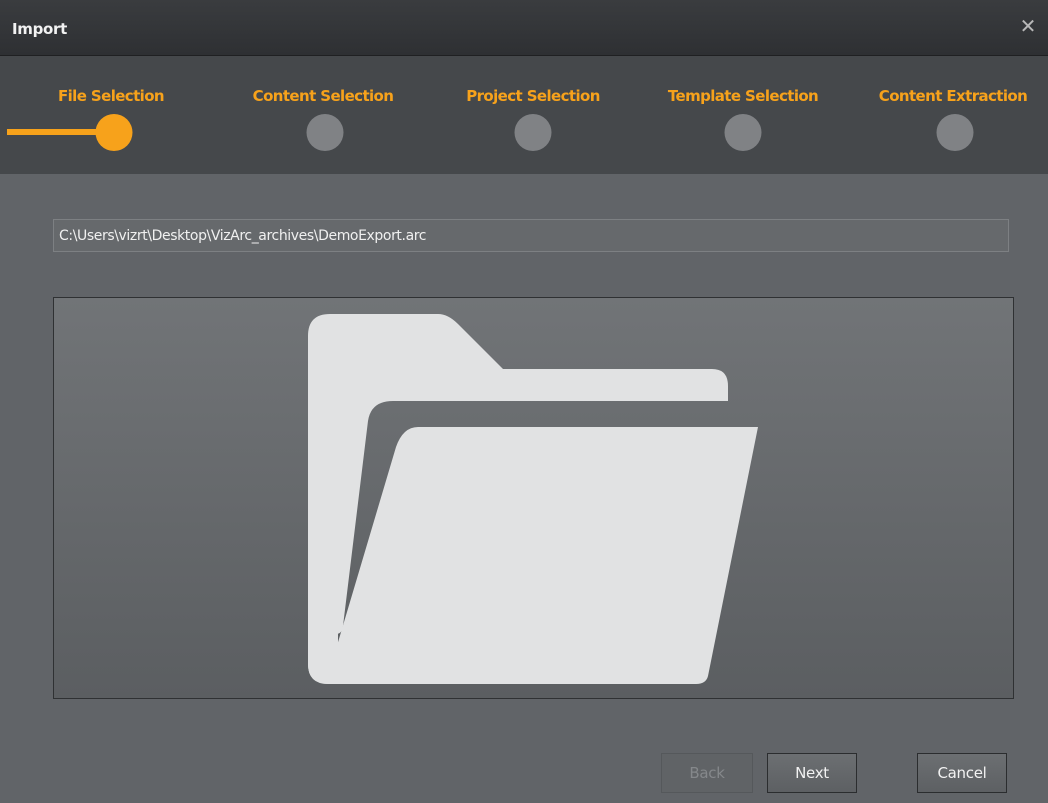  Describe the element at coordinates (533, 96) in the screenshot. I see `step-project-selection-label: Project Selection` at that location.